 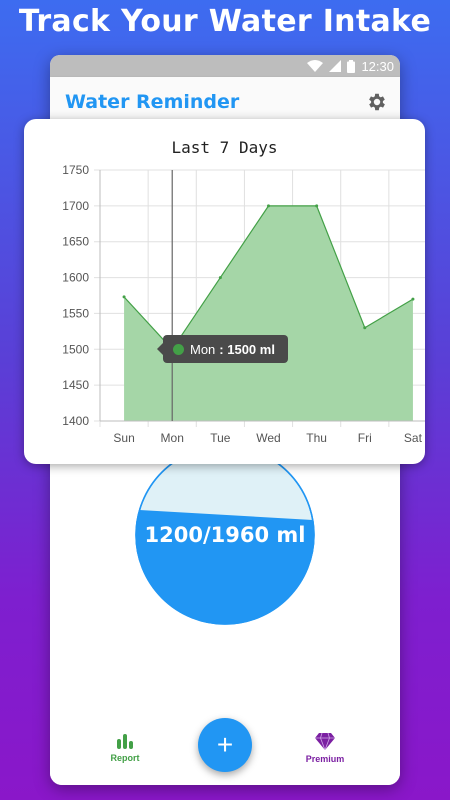 I want to click on x-tick-label: Mon, so click(x=172, y=438).